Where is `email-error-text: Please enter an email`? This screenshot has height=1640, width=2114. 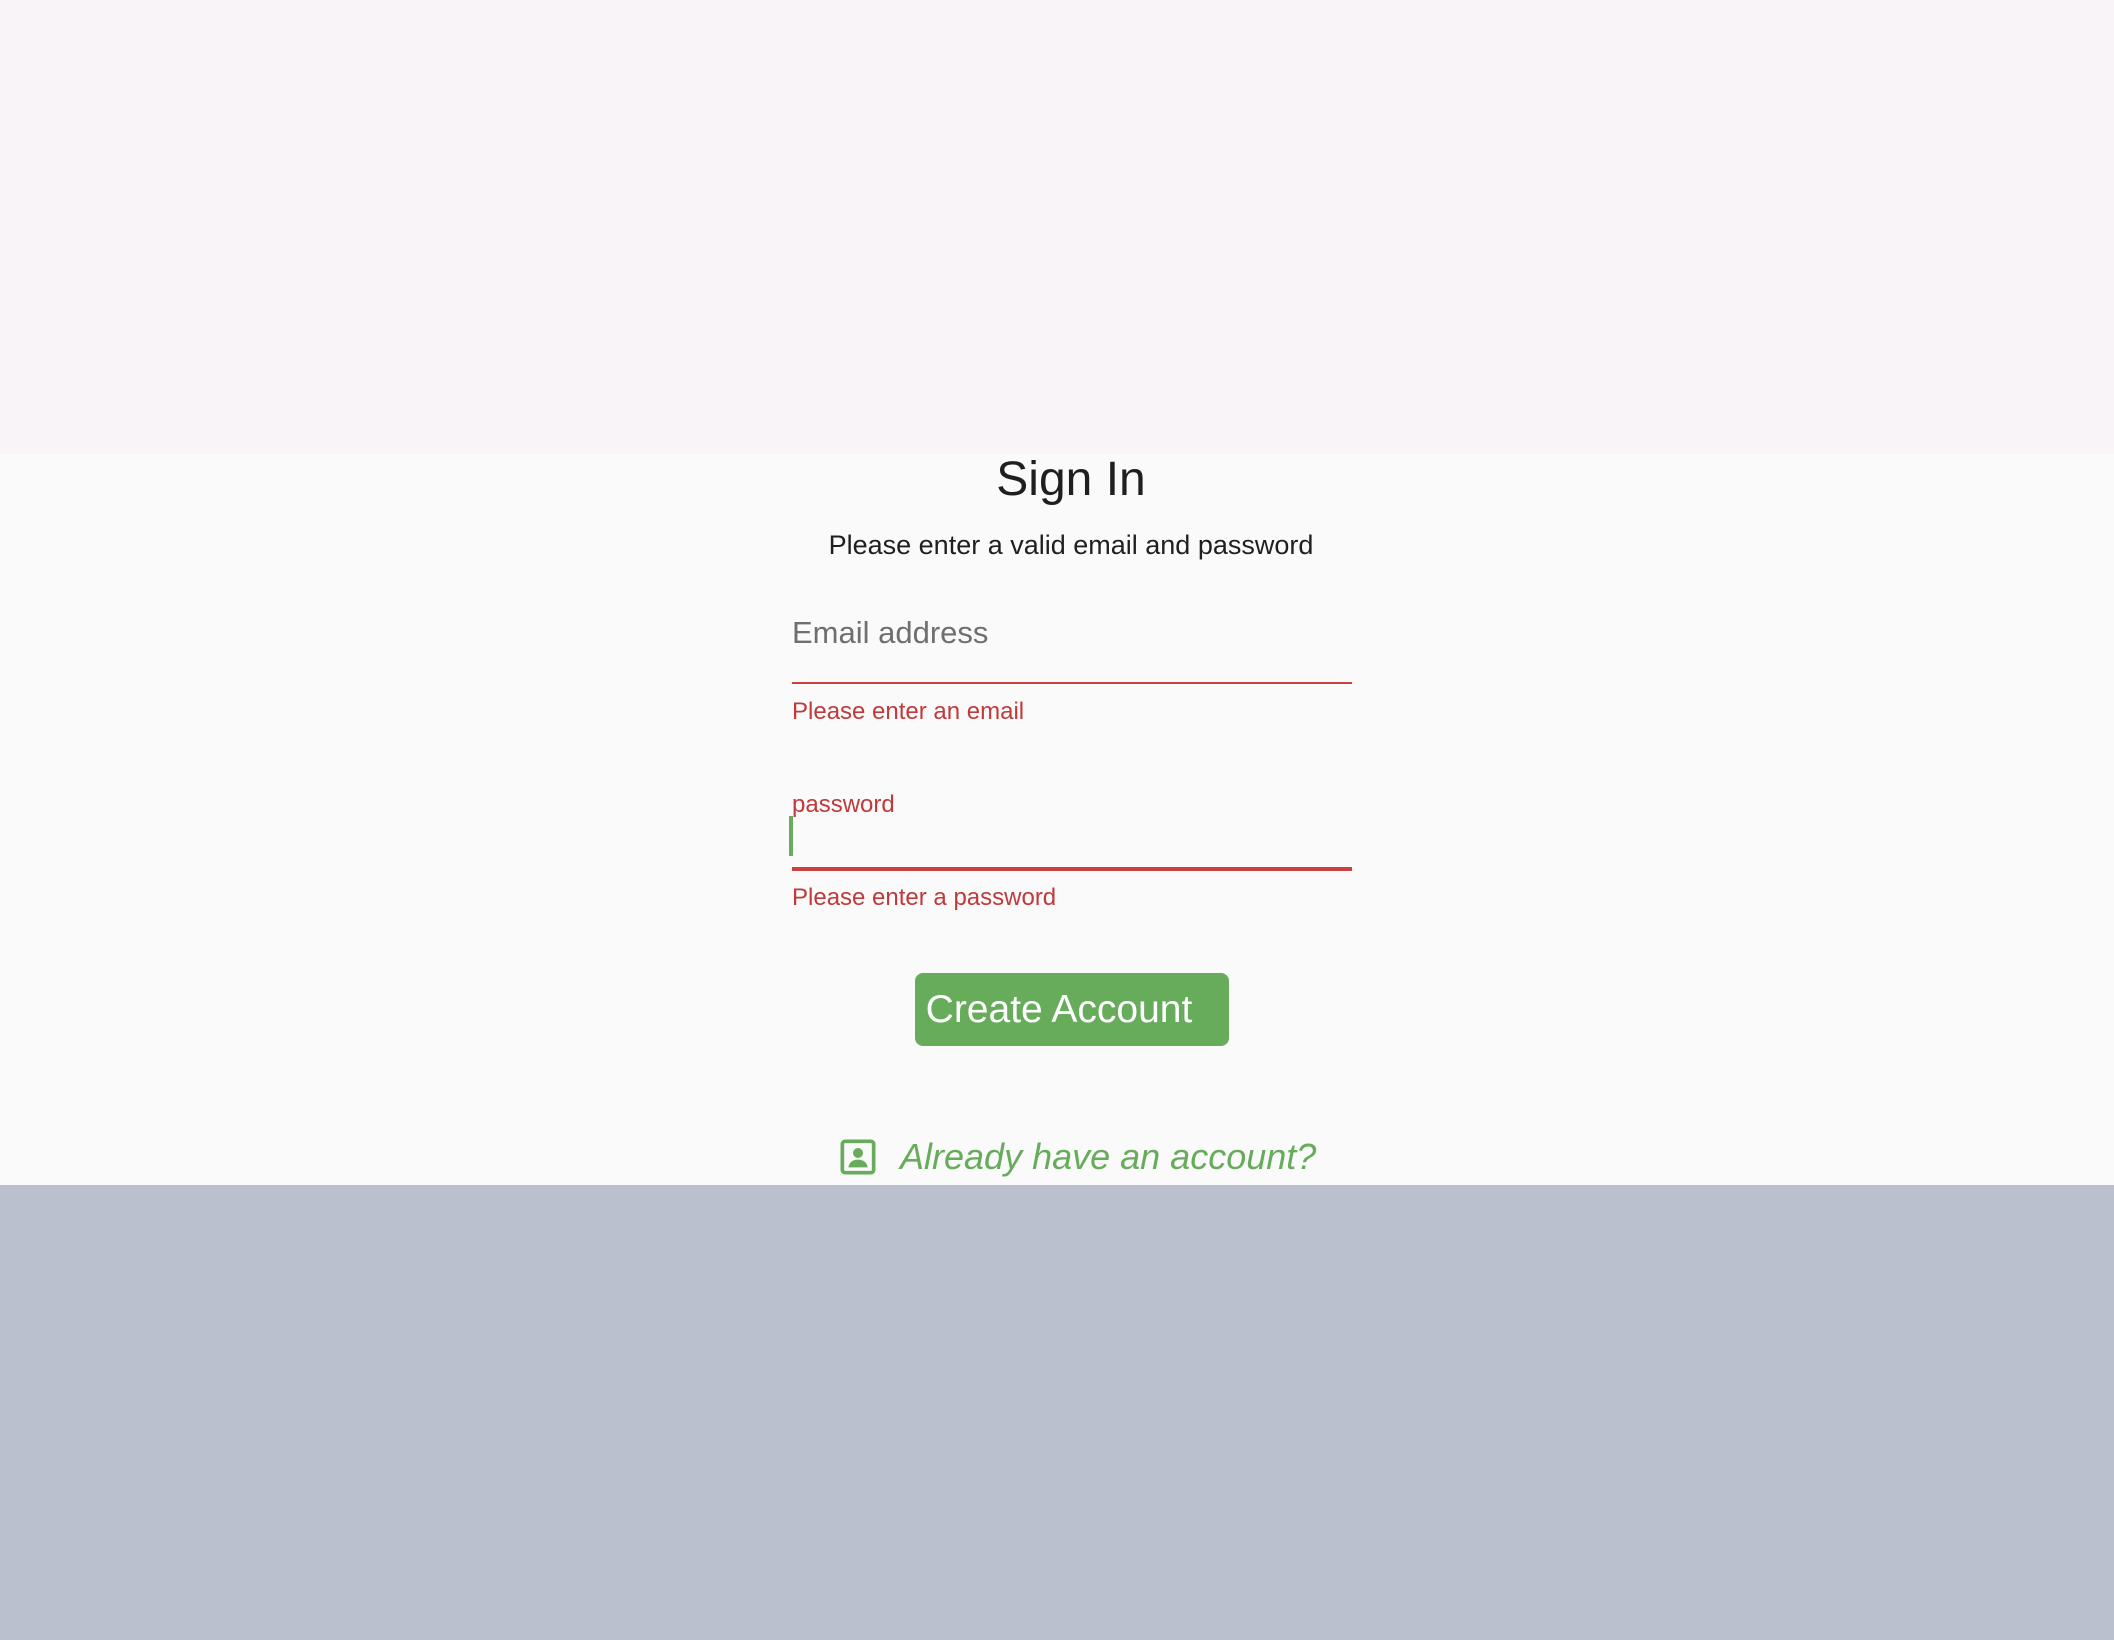
email-error-text: Please enter an email is located at coordinates (908, 711).